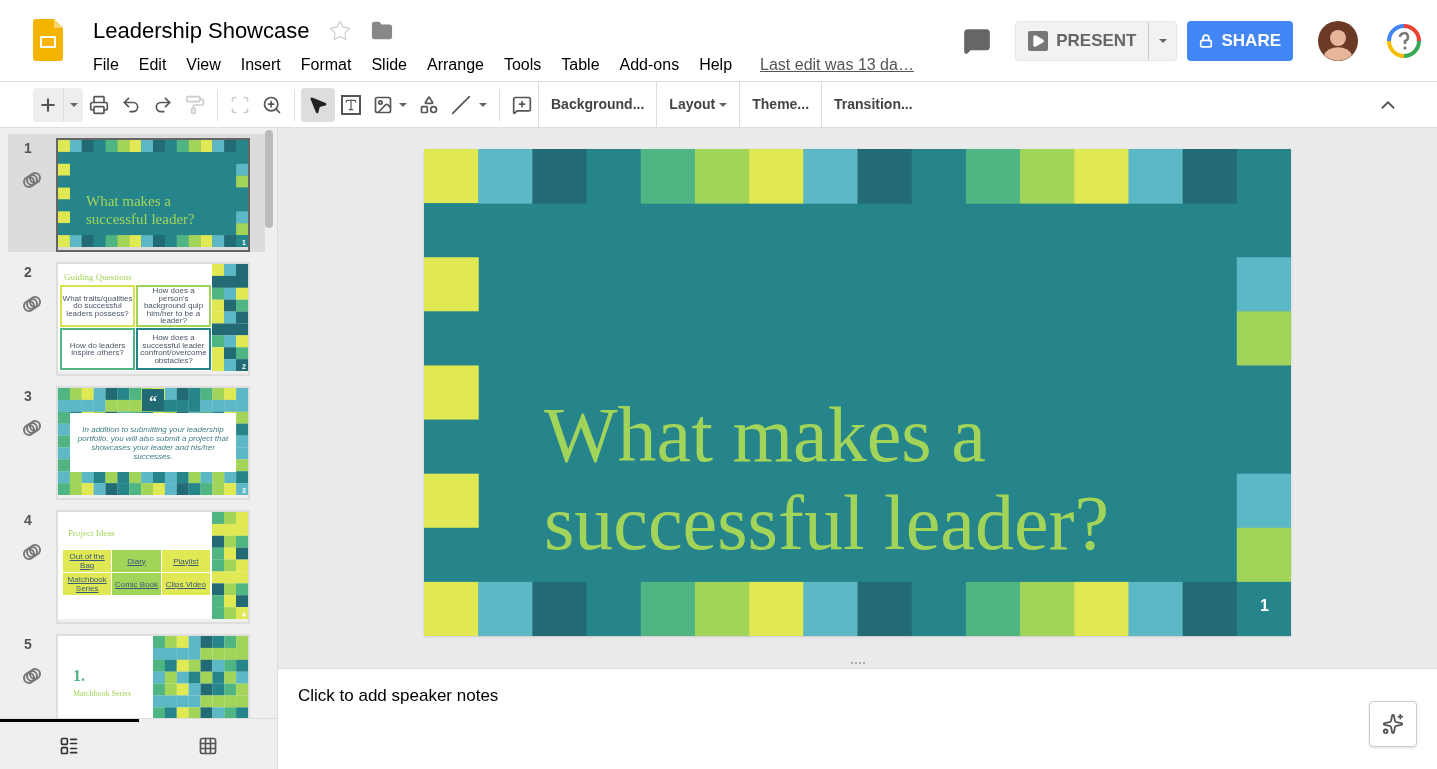 The image size is (1437, 769). Describe the element at coordinates (173, 349) in the screenshot. I see `question-box: How does a successful leader confront/overcome obstacles?` at that location.